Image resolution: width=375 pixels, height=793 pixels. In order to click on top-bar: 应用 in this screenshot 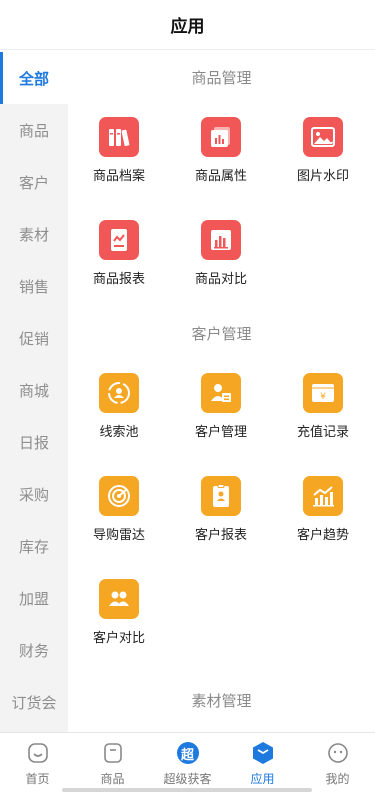, I will do `click(187, 25)`.